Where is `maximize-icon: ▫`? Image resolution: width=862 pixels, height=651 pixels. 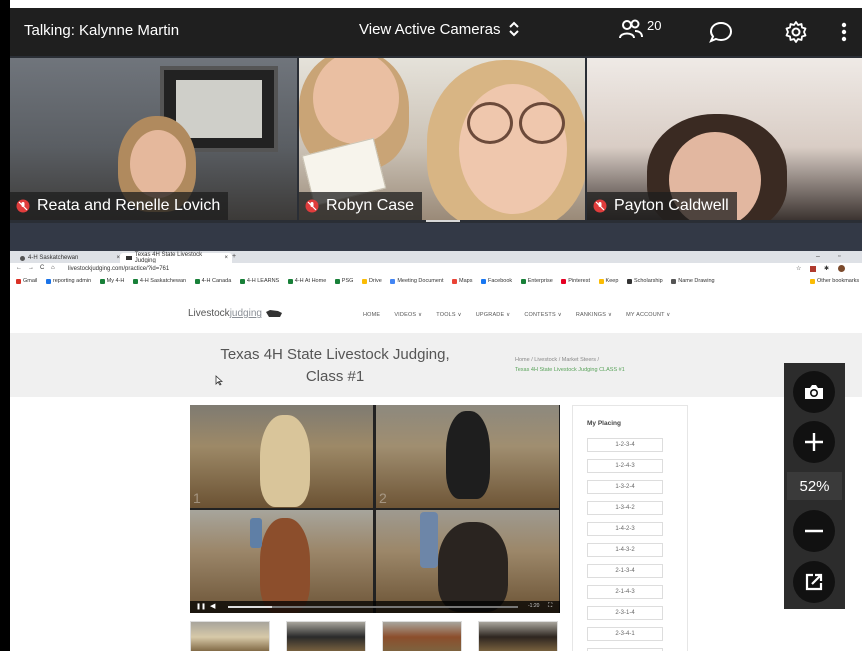
maximize-icon: ▫ is located at coordinates (839, 256).